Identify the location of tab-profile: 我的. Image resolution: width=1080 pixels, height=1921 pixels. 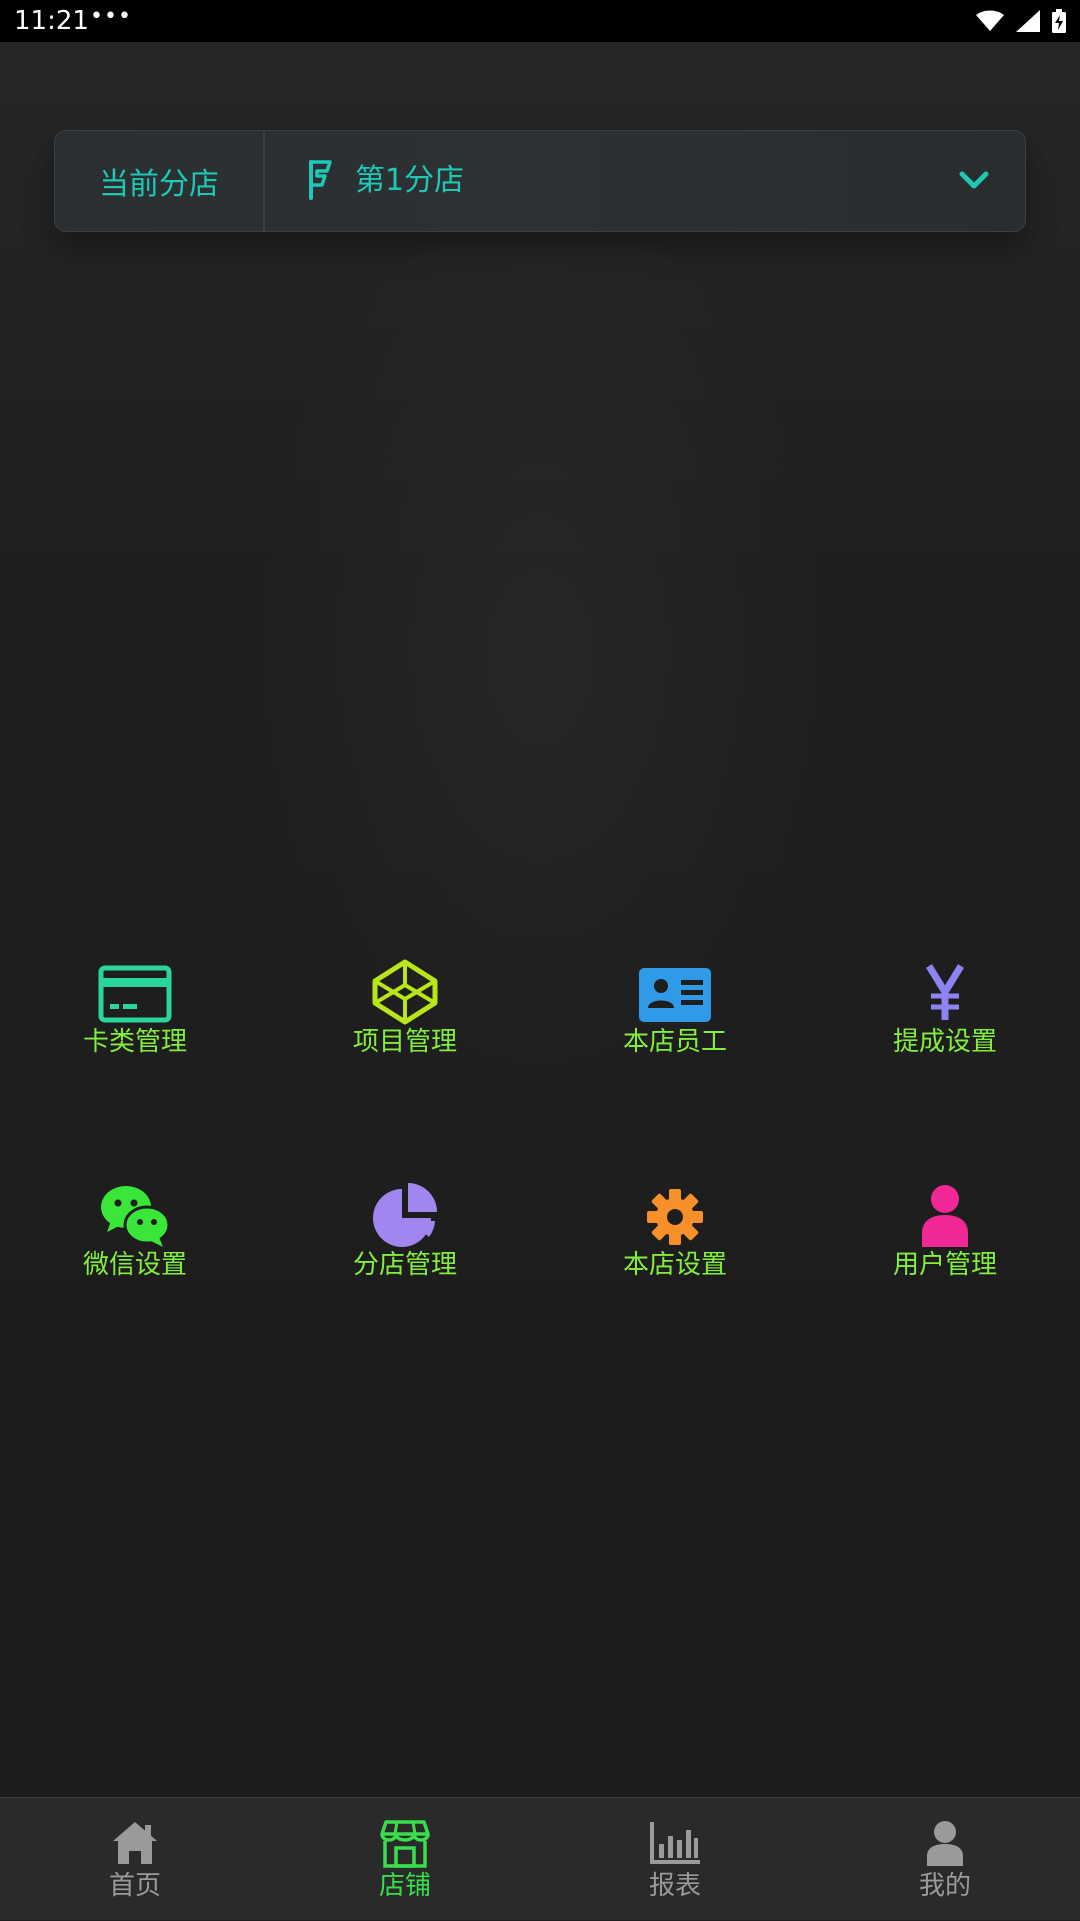
(945, 1859).